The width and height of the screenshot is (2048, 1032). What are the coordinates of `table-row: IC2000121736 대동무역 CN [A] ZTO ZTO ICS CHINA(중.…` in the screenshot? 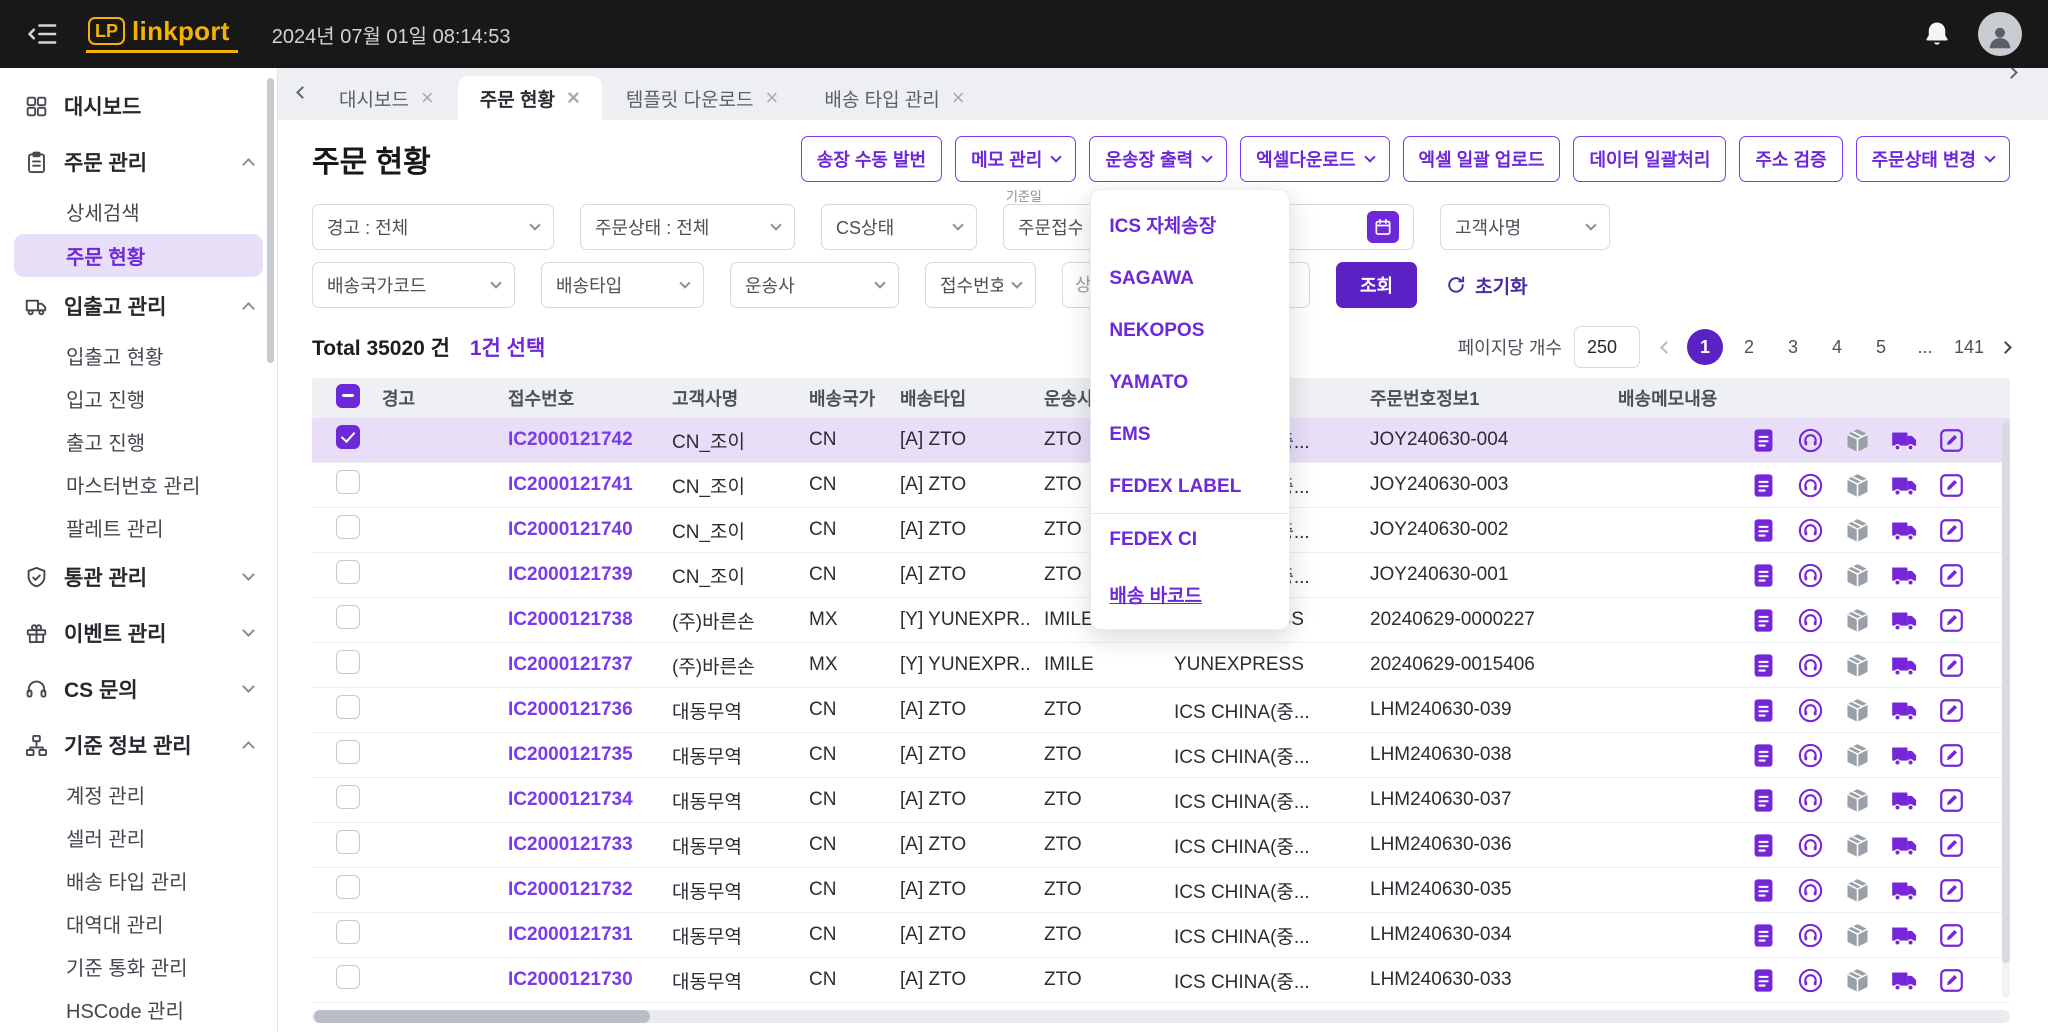 It's located at (1161, 710).